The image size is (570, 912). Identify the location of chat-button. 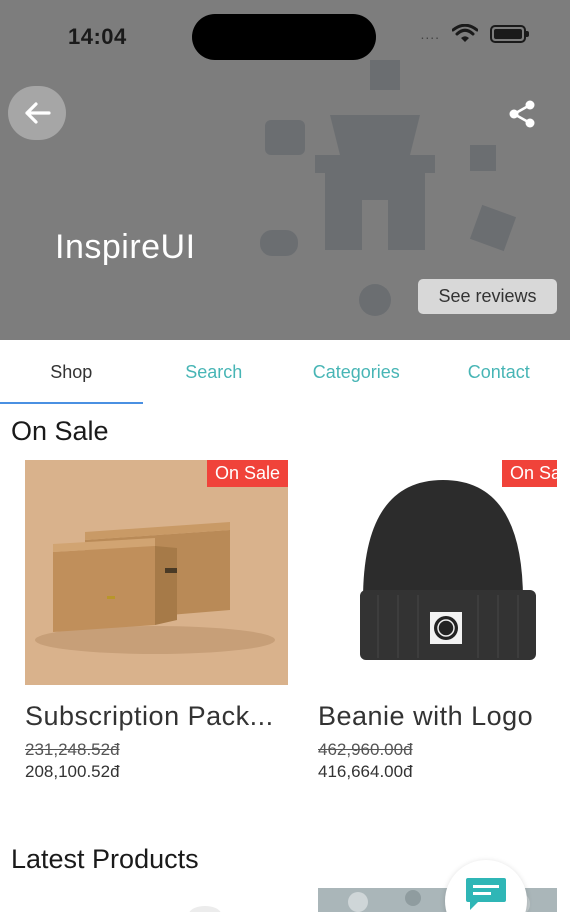
(486, 886).